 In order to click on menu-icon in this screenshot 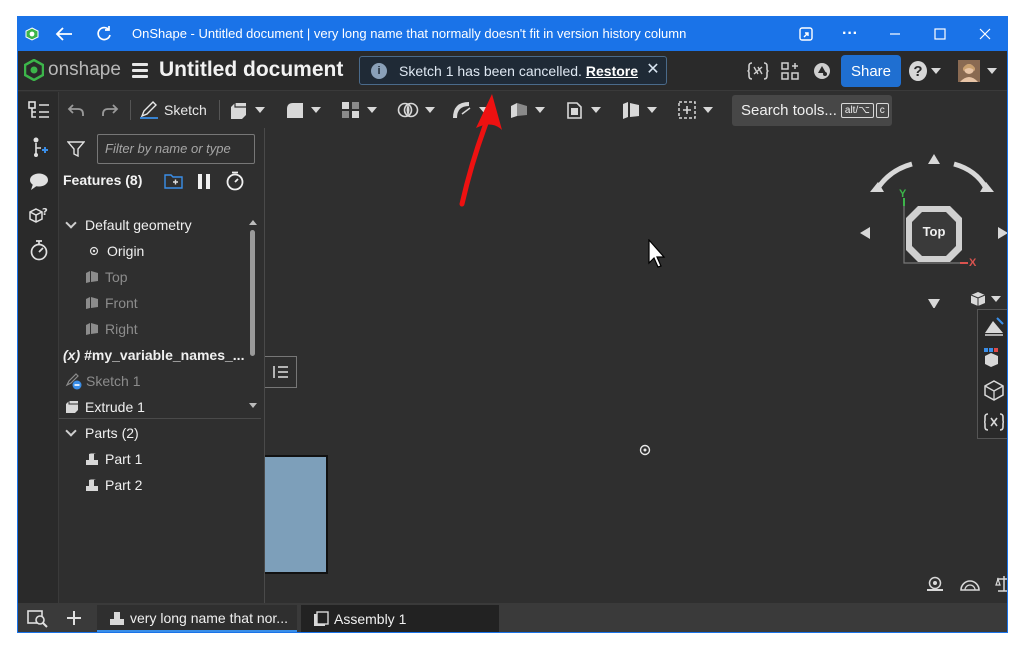, I will do `click(140, 70)`.